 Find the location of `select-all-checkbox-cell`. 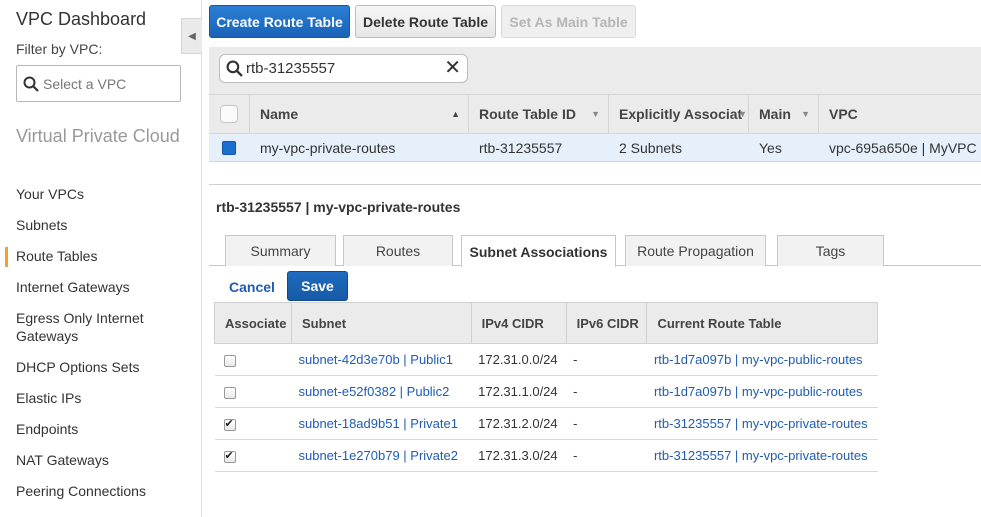

select-all-checkbox-cell is located at coordinates (229, 114).